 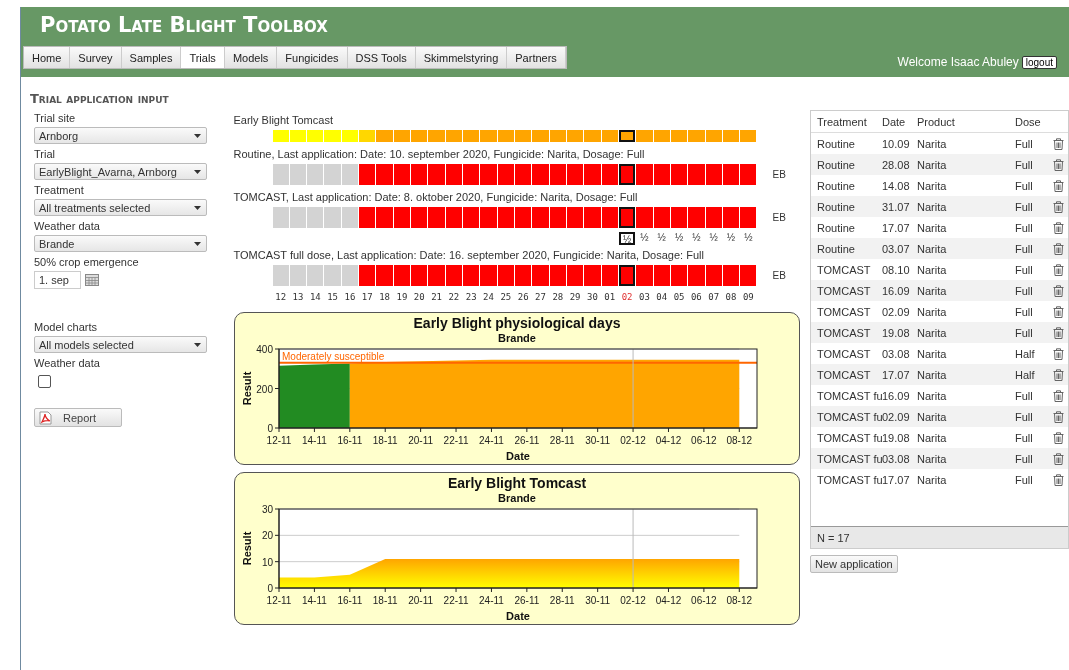 What do you see at coordinates (526, 440) in the screenshot?
I see `x-tick-label: 26-11` at bounding box center [526, 440].